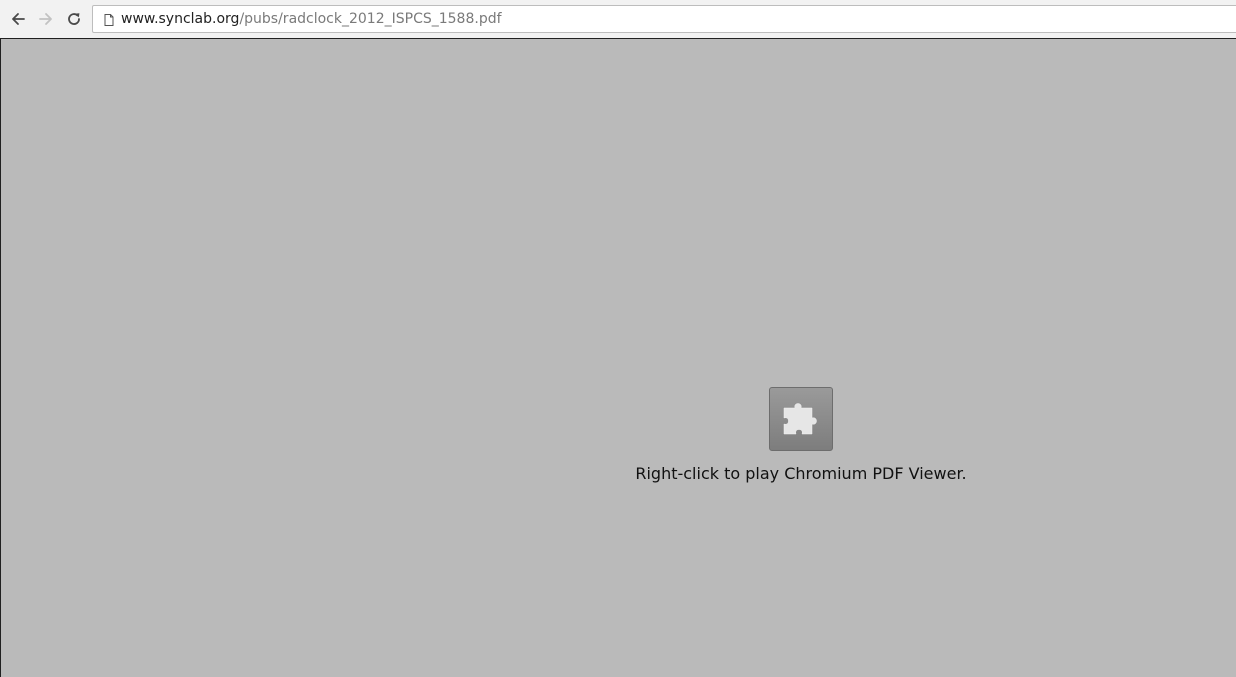 The height and width of the screenshot is (677, 1236). I want to click on plugin-button, so click(801, 419).